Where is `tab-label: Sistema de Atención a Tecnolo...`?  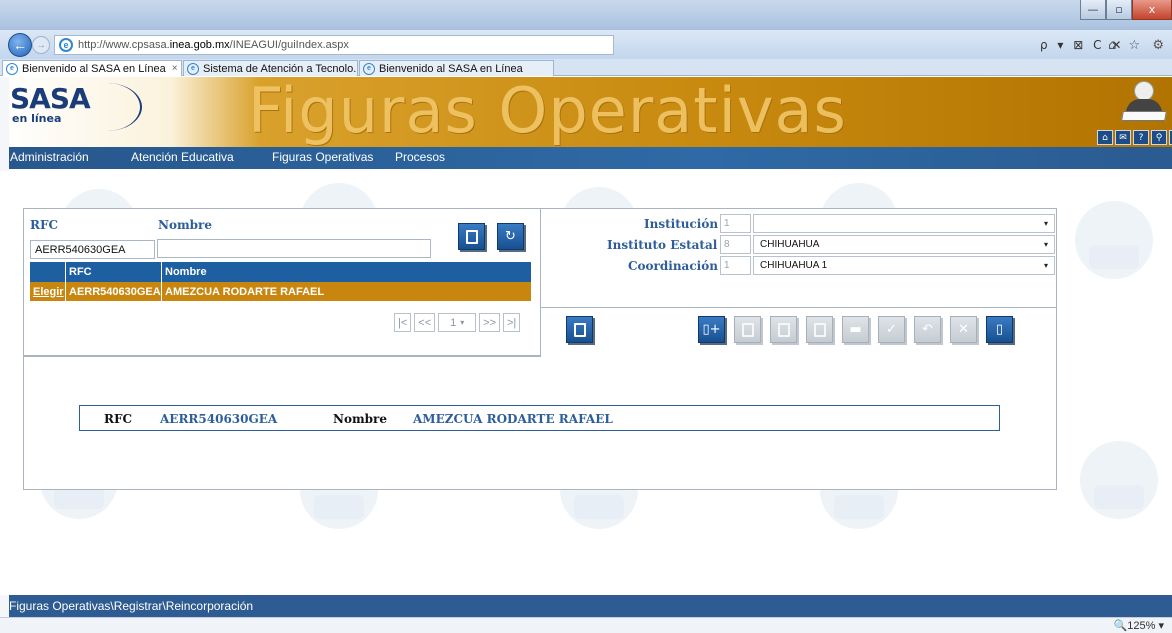 tab-label: Sistema de Atención a Tecnolo... is located at coordinates (280, 68).